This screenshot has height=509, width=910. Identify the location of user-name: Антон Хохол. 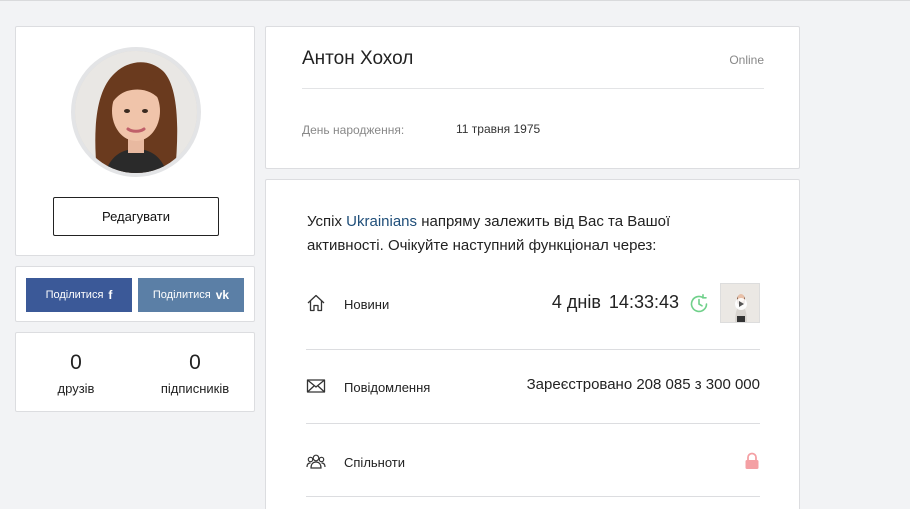
(358, 58).